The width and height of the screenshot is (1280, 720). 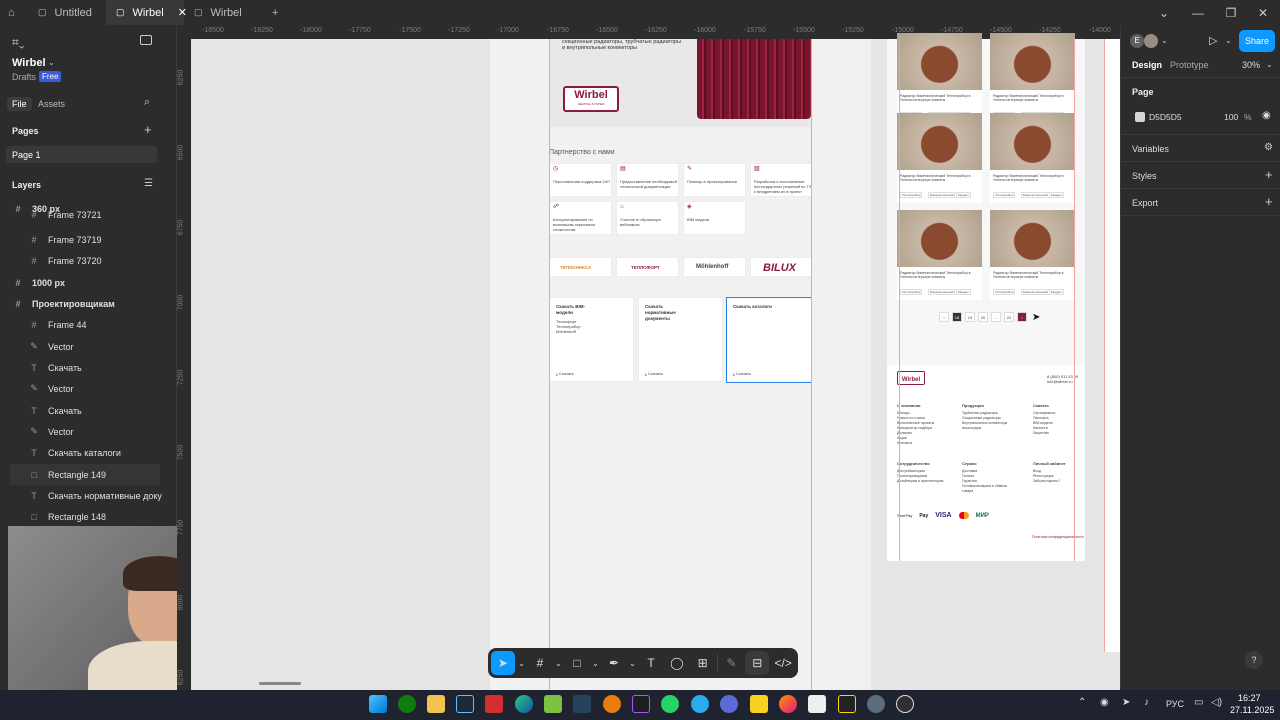 What do you see at coordinates (95, 495) in the screenshot?
I see `layer-item: T Скачать нормативные документ` at bounding box center [95, 495].